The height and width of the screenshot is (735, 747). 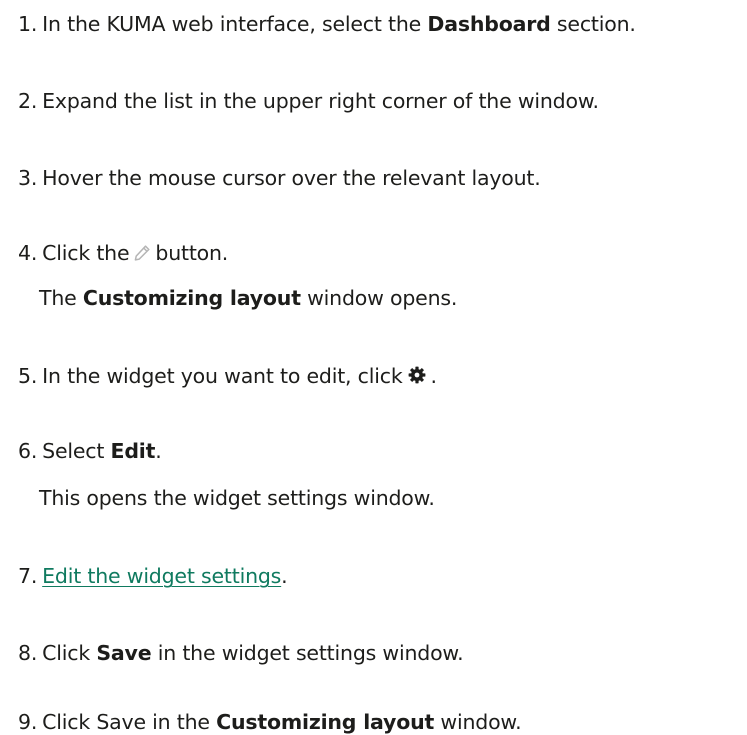 I want to click on step-bold: Edit, so click(x=133, y=451).